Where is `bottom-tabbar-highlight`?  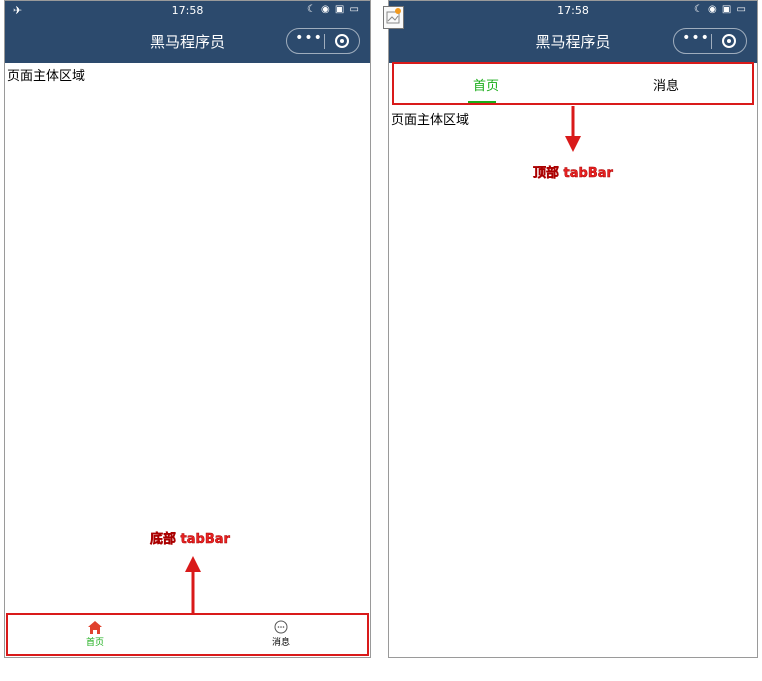 bottom-tabbar-highlight is located at coordinates (187, 634).